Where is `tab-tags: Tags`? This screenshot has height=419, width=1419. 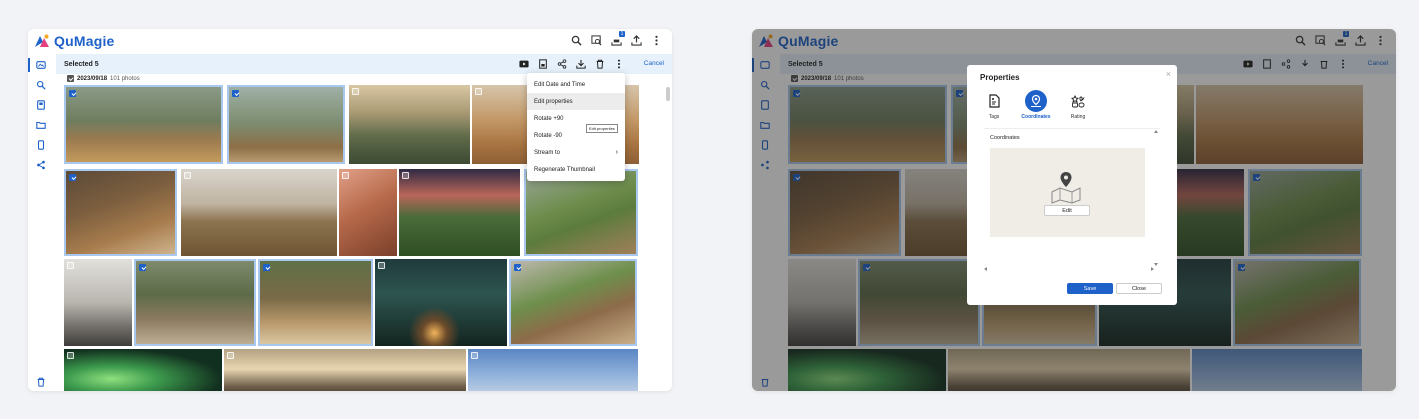
tab-tags: Tags is located at coordinates (994, 105).